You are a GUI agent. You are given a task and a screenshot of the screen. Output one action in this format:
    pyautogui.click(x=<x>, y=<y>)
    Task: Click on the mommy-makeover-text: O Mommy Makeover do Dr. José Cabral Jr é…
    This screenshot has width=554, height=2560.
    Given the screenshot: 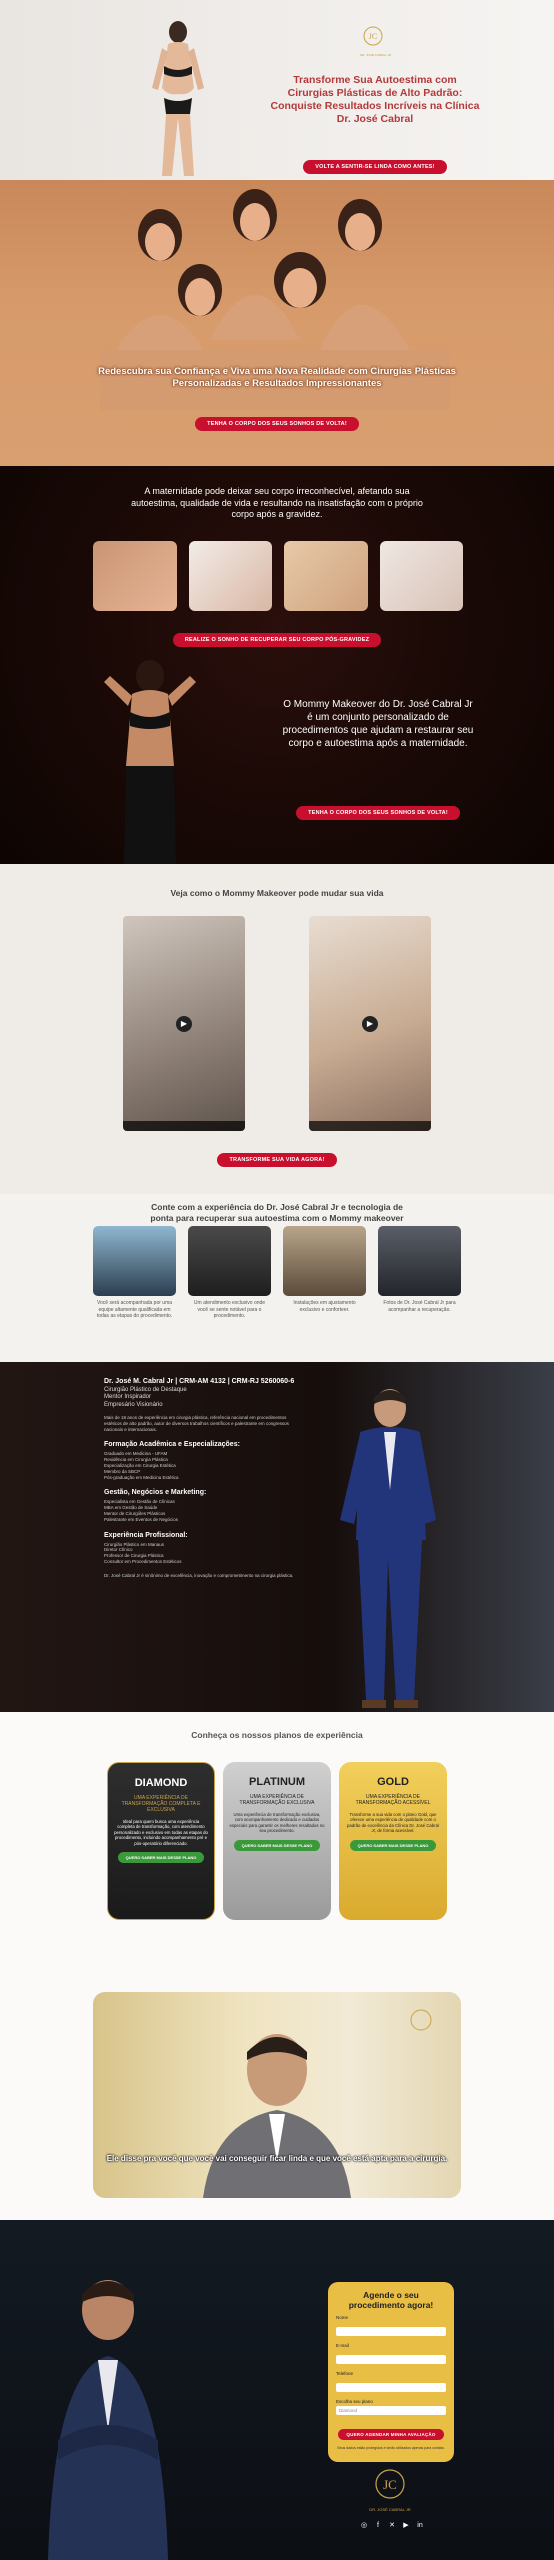 What is the action you would take?
    pyautogui.click(x=378, y=724)
    